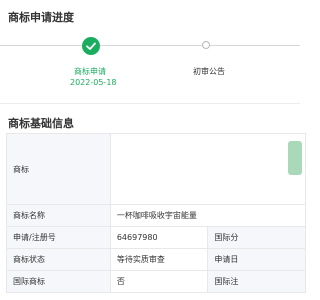  I want to click on table-row: 商标名称 一杯咖啡吸收宇宙能量, so click(156, 215).